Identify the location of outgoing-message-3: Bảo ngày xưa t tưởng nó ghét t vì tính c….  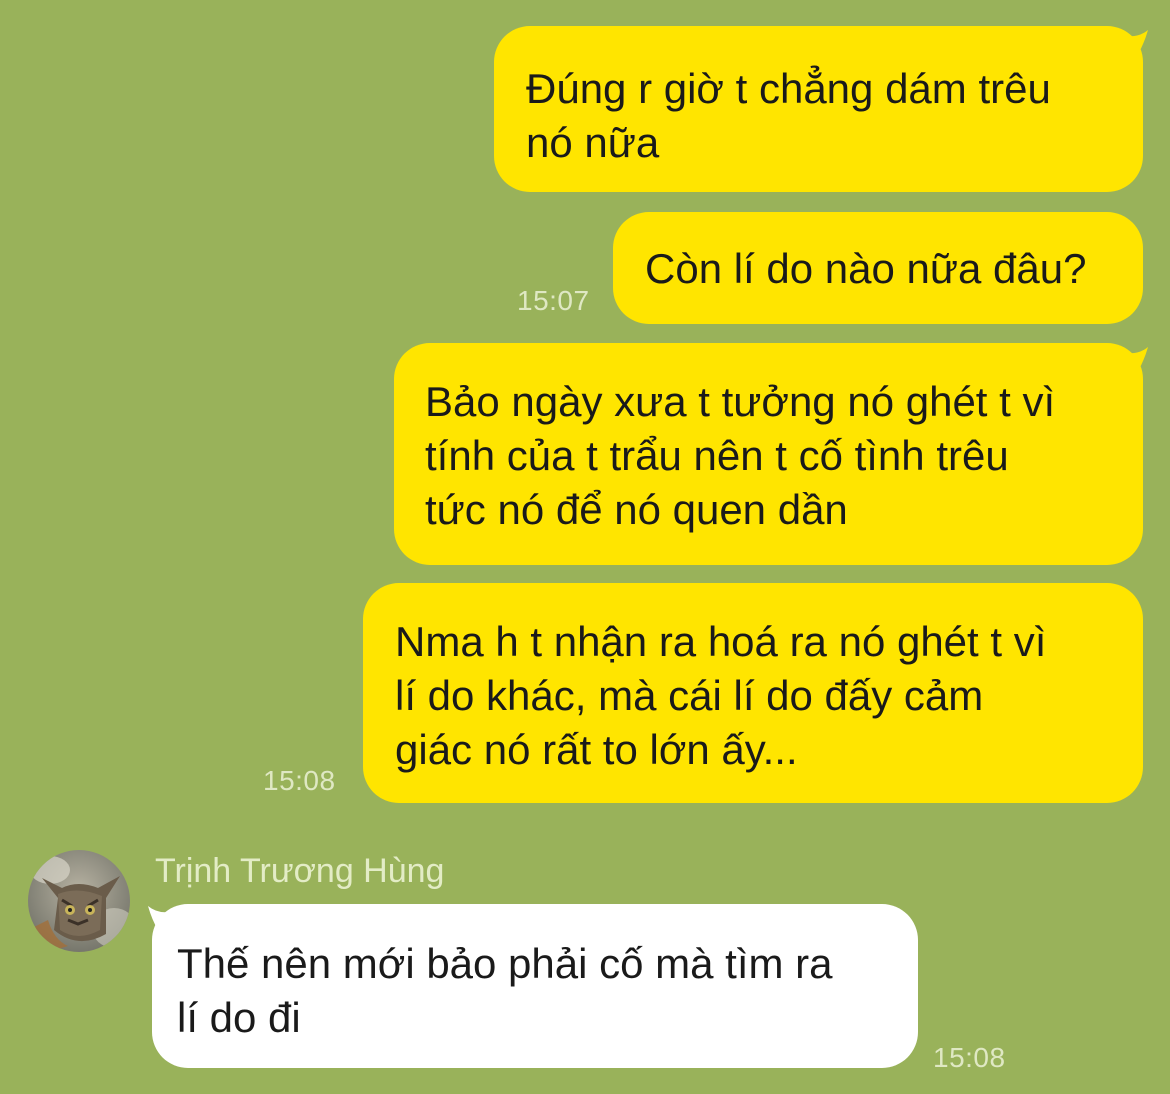
(768, 454).